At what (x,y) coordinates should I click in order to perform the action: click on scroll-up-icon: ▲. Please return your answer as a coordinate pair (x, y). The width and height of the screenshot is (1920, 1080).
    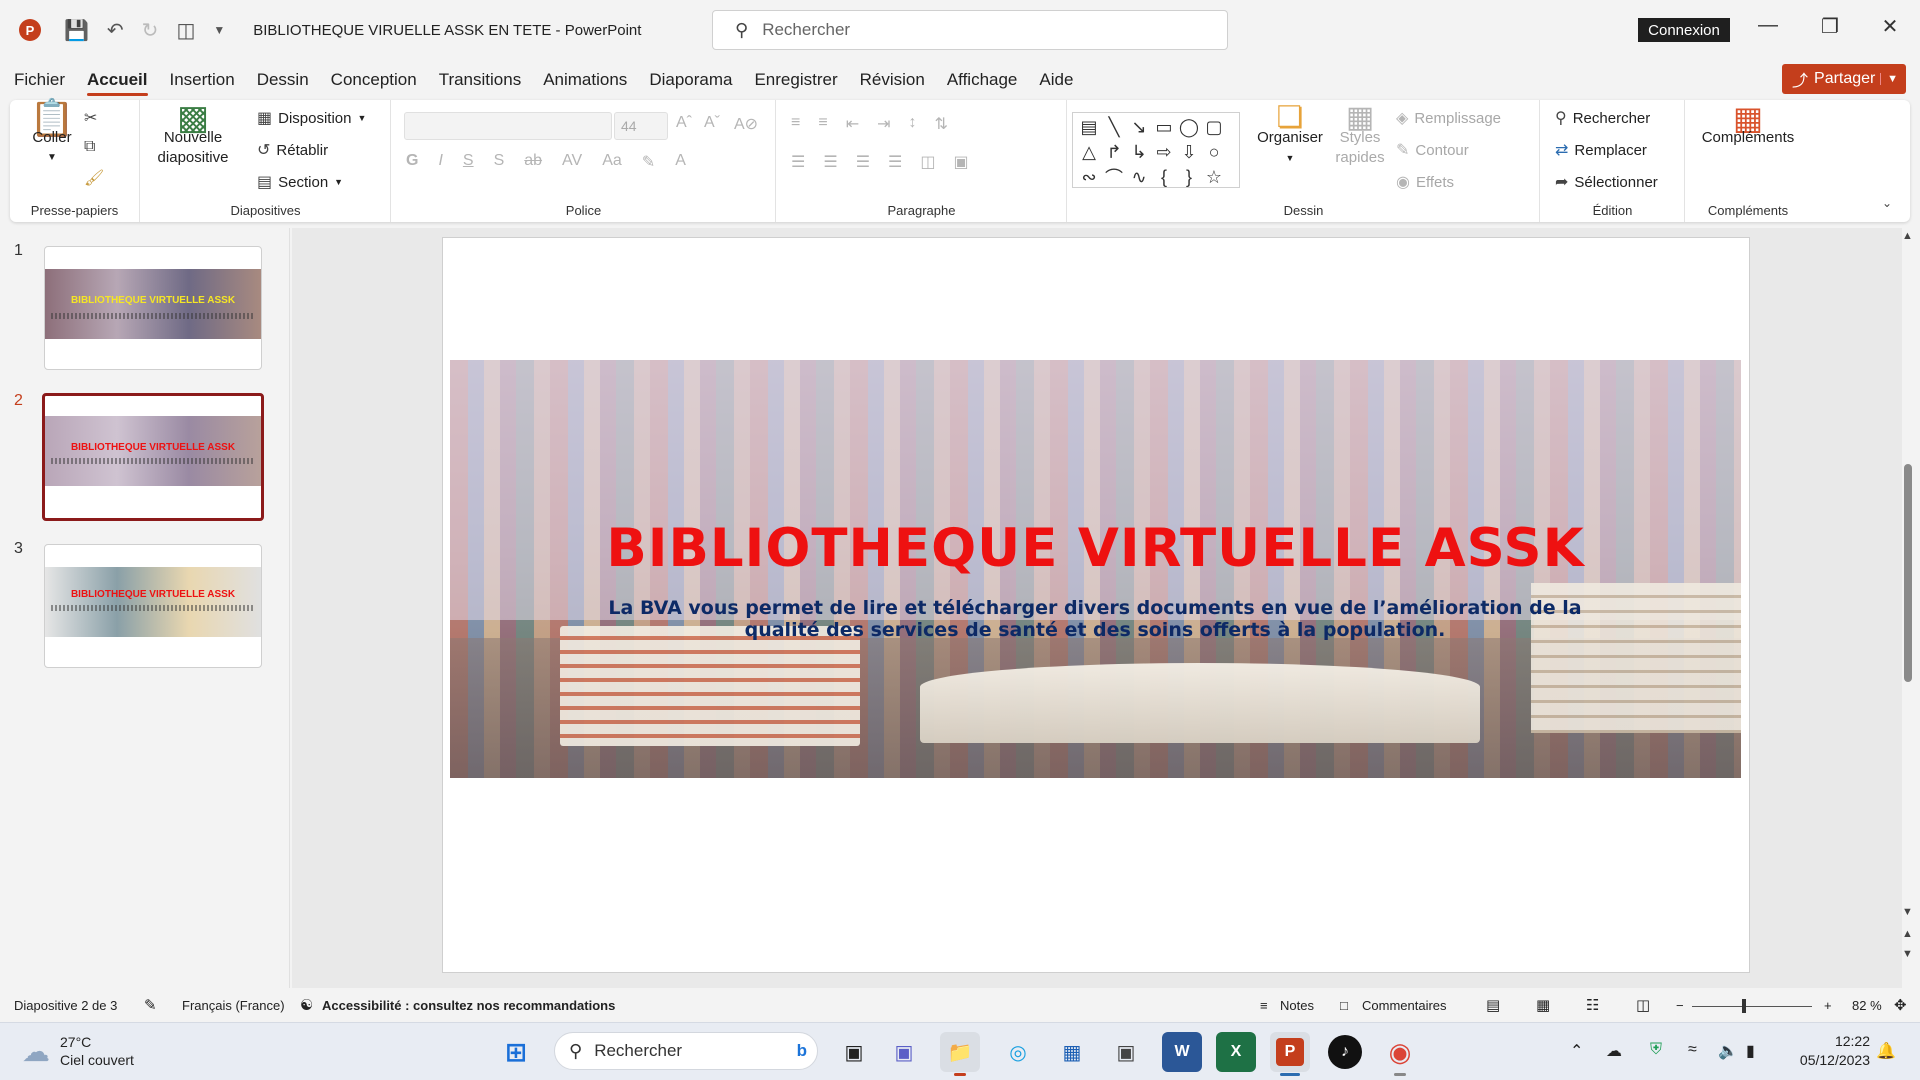
    Looking at the image, I should click on (1907, 236).